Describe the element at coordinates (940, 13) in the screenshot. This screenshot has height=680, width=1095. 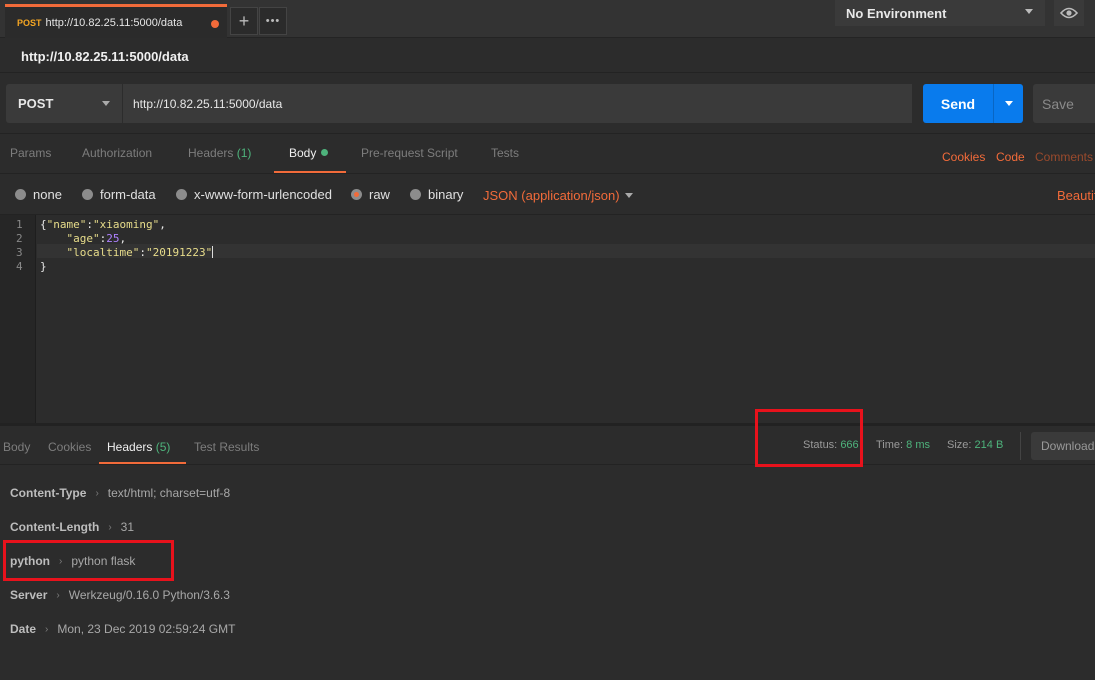
I see `environment-select: No Environment` at that location.